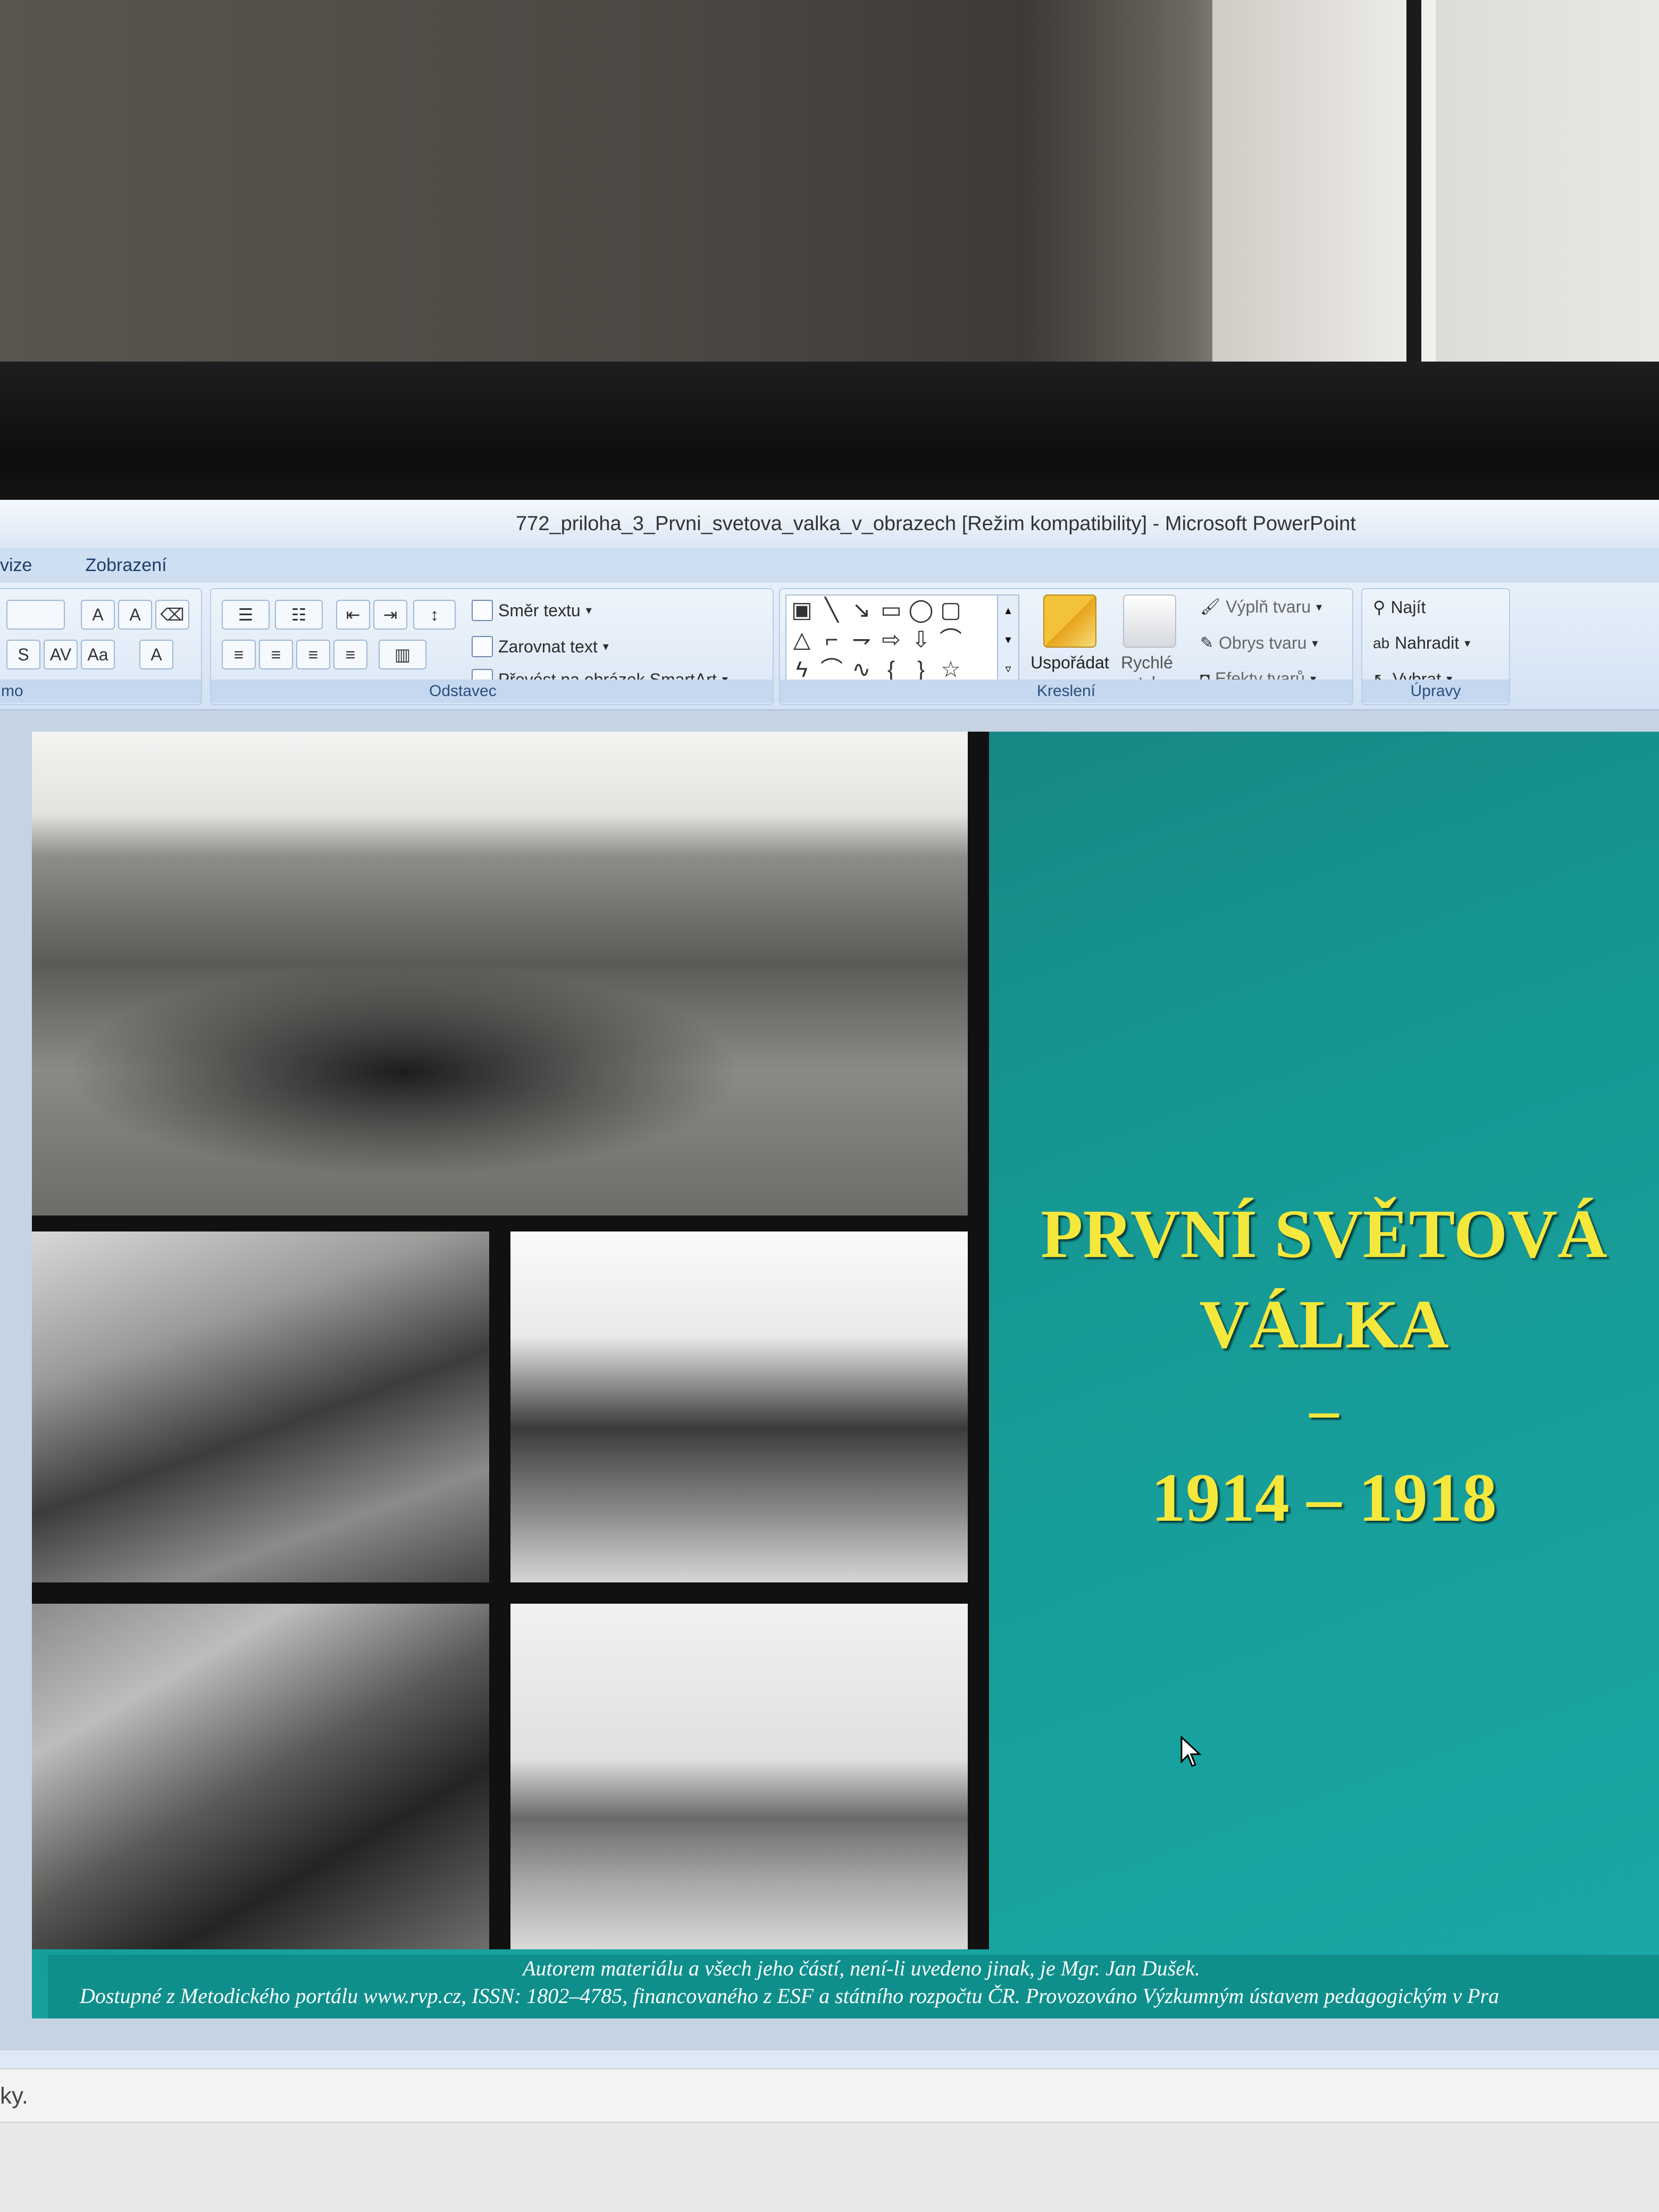  I want to click on drawing-group: ▣ ╲ ↘ ▭ ◯ ▢ △ ⌐ ⇁ ⇨ ⇩ ⌒ ϟ ⌒ ∿ { } ☆ ▴ ▾ ▿, so click(1066, 646).